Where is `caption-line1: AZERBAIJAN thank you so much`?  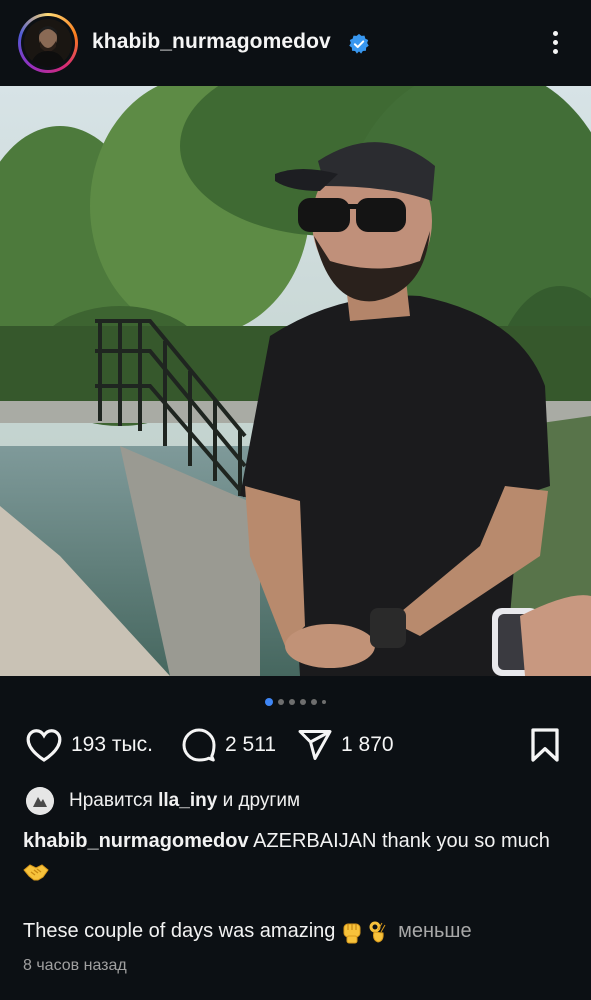
caption-line1: AZERBAIJAN thank you so much is located at coordinates (401, 841).